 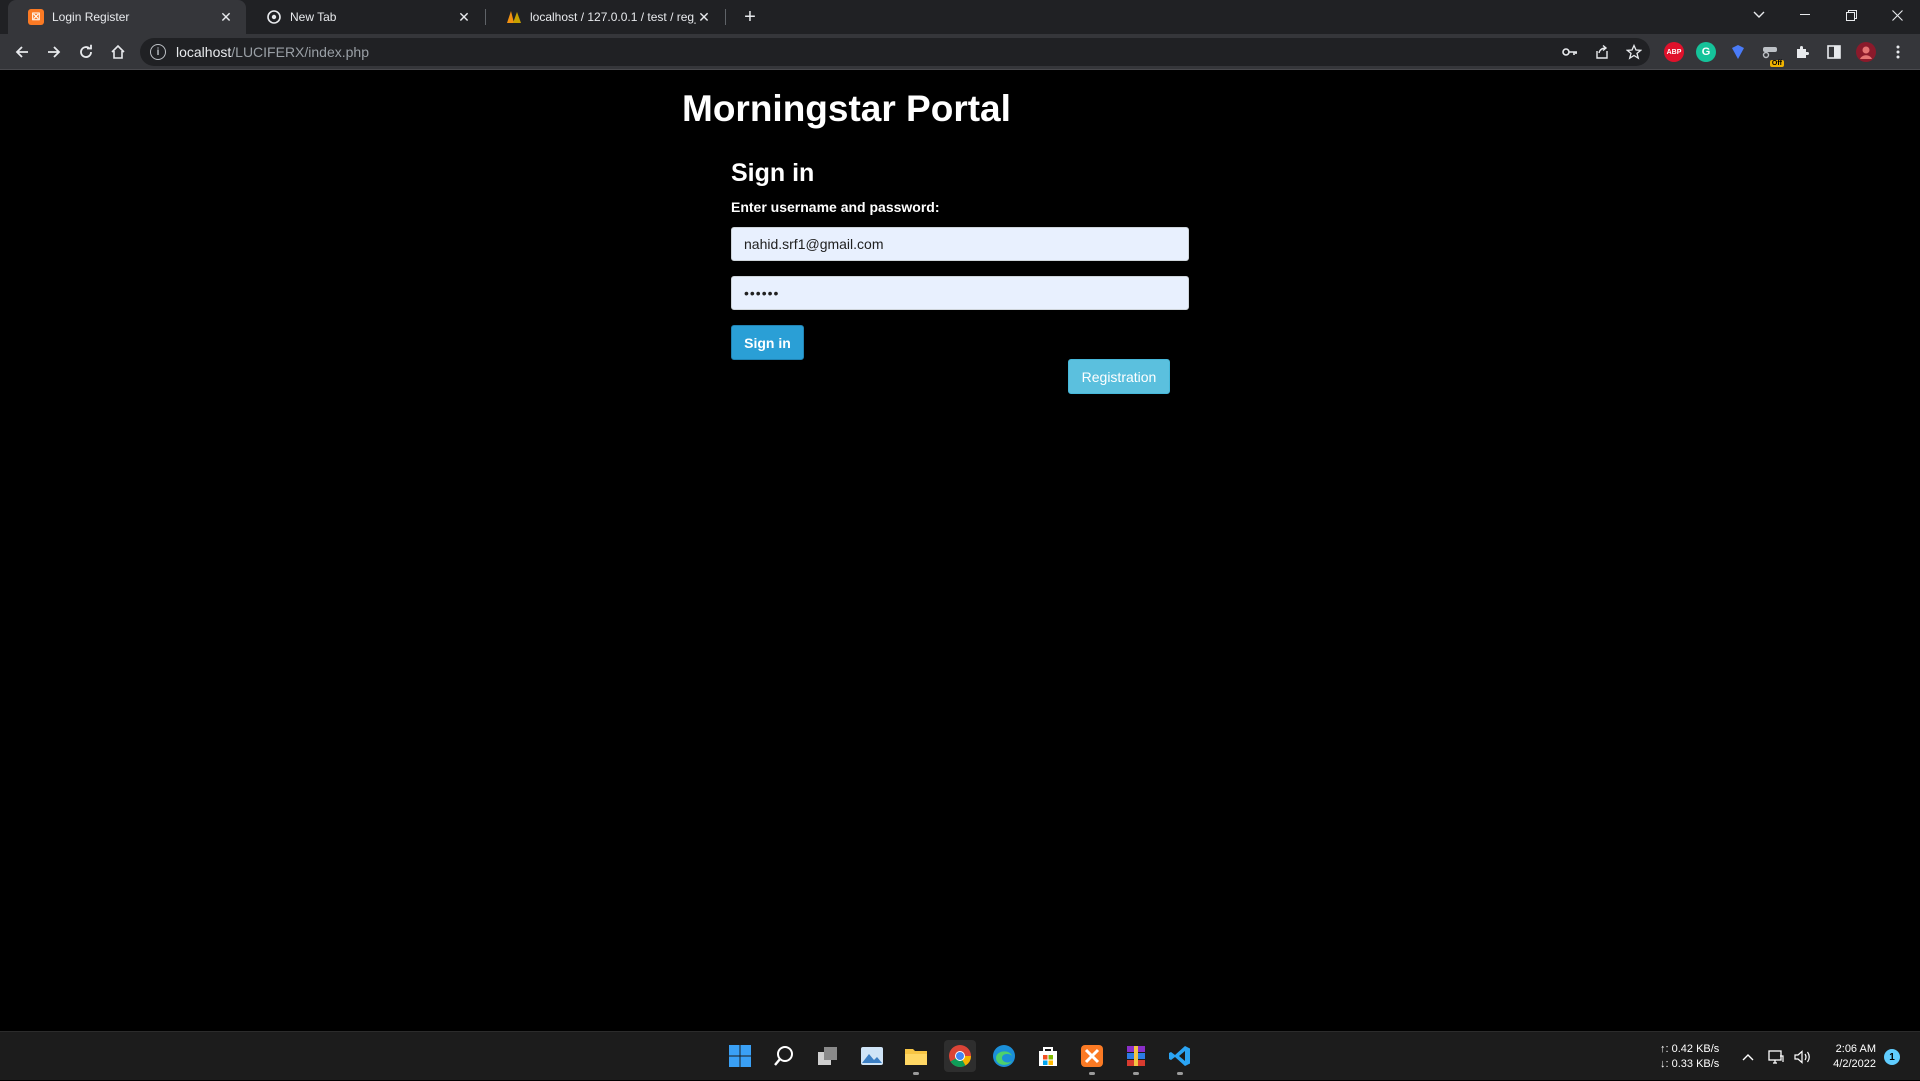 What do you see at coordinates (1092, 1057) in the screenshot?
I see `xampp-icon` at bounding box center [1092, 1057].